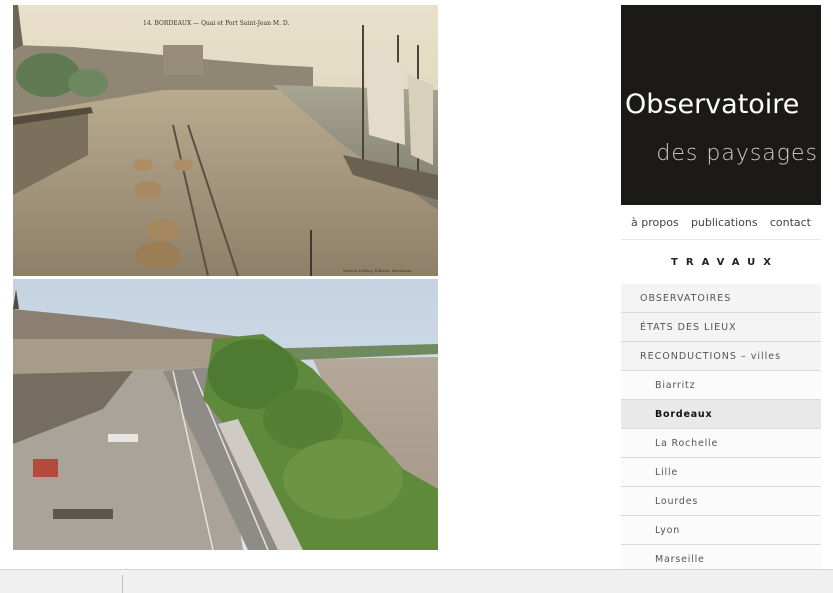 The image size is (833, 593). I want to click on menu-item-etats-des-lieux: ÉTATS DES LIEUX, so click(721, 327).